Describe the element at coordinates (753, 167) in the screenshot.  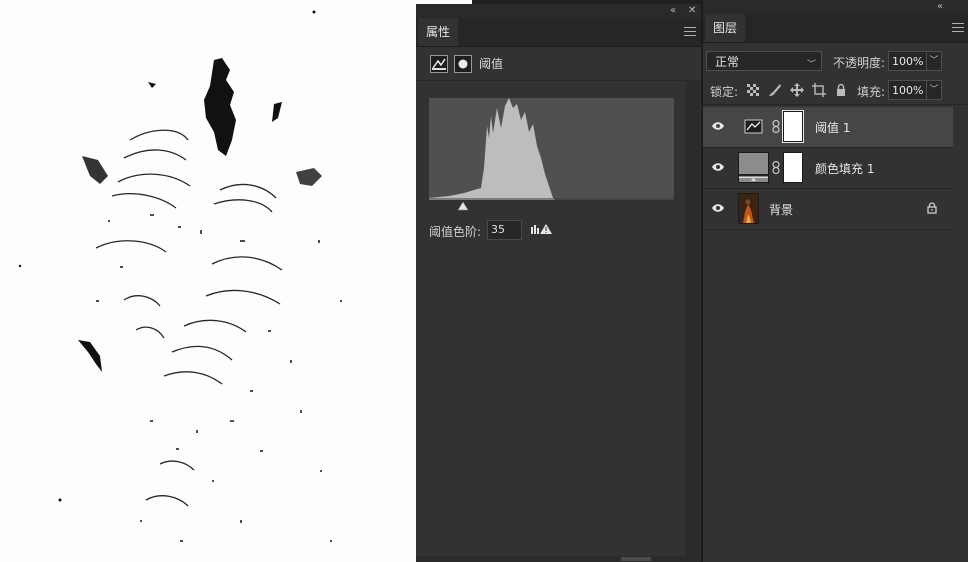
I see `color-fill-thumbnail` at that location.